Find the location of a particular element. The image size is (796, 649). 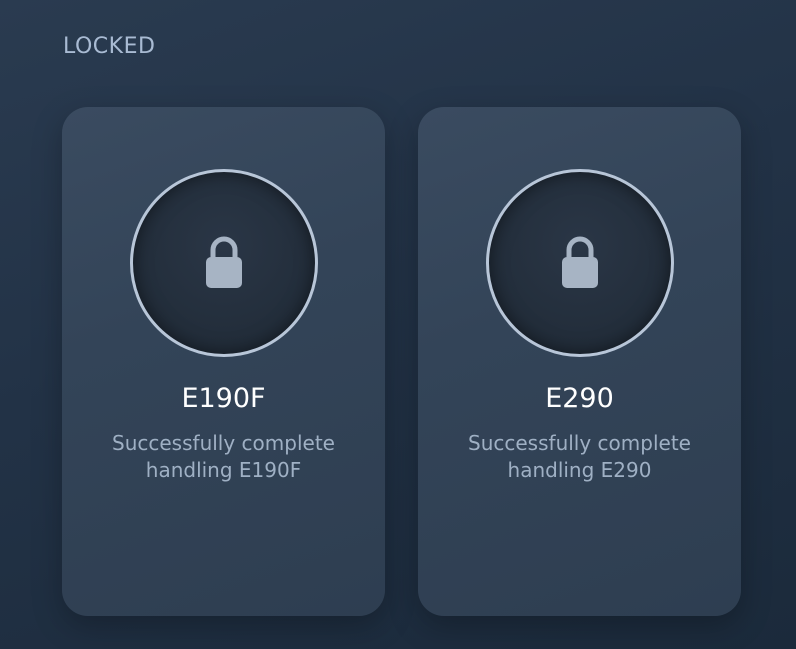

card-title: E290 is located at coordinates (579, 398).